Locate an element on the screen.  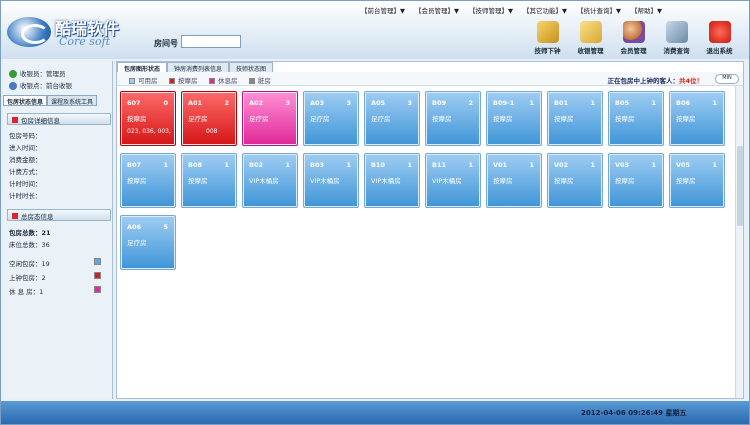
tab-tech-status: 技师状态图 is located at coordinates (251, 67).